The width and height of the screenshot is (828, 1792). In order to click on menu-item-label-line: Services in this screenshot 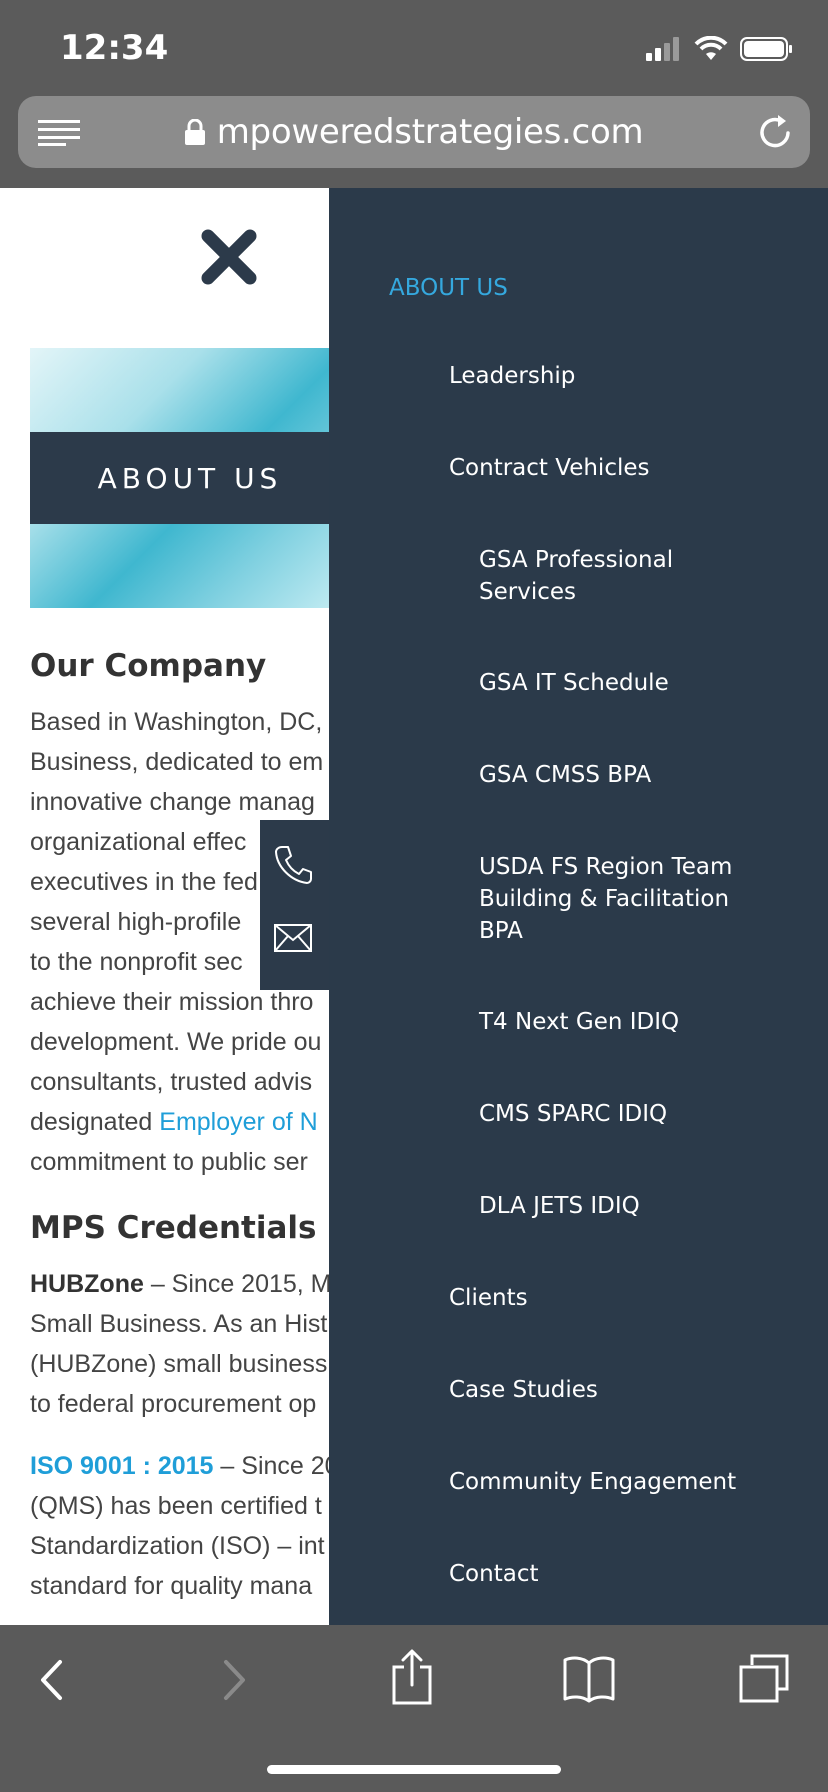, I will do `click(527, 592)`.